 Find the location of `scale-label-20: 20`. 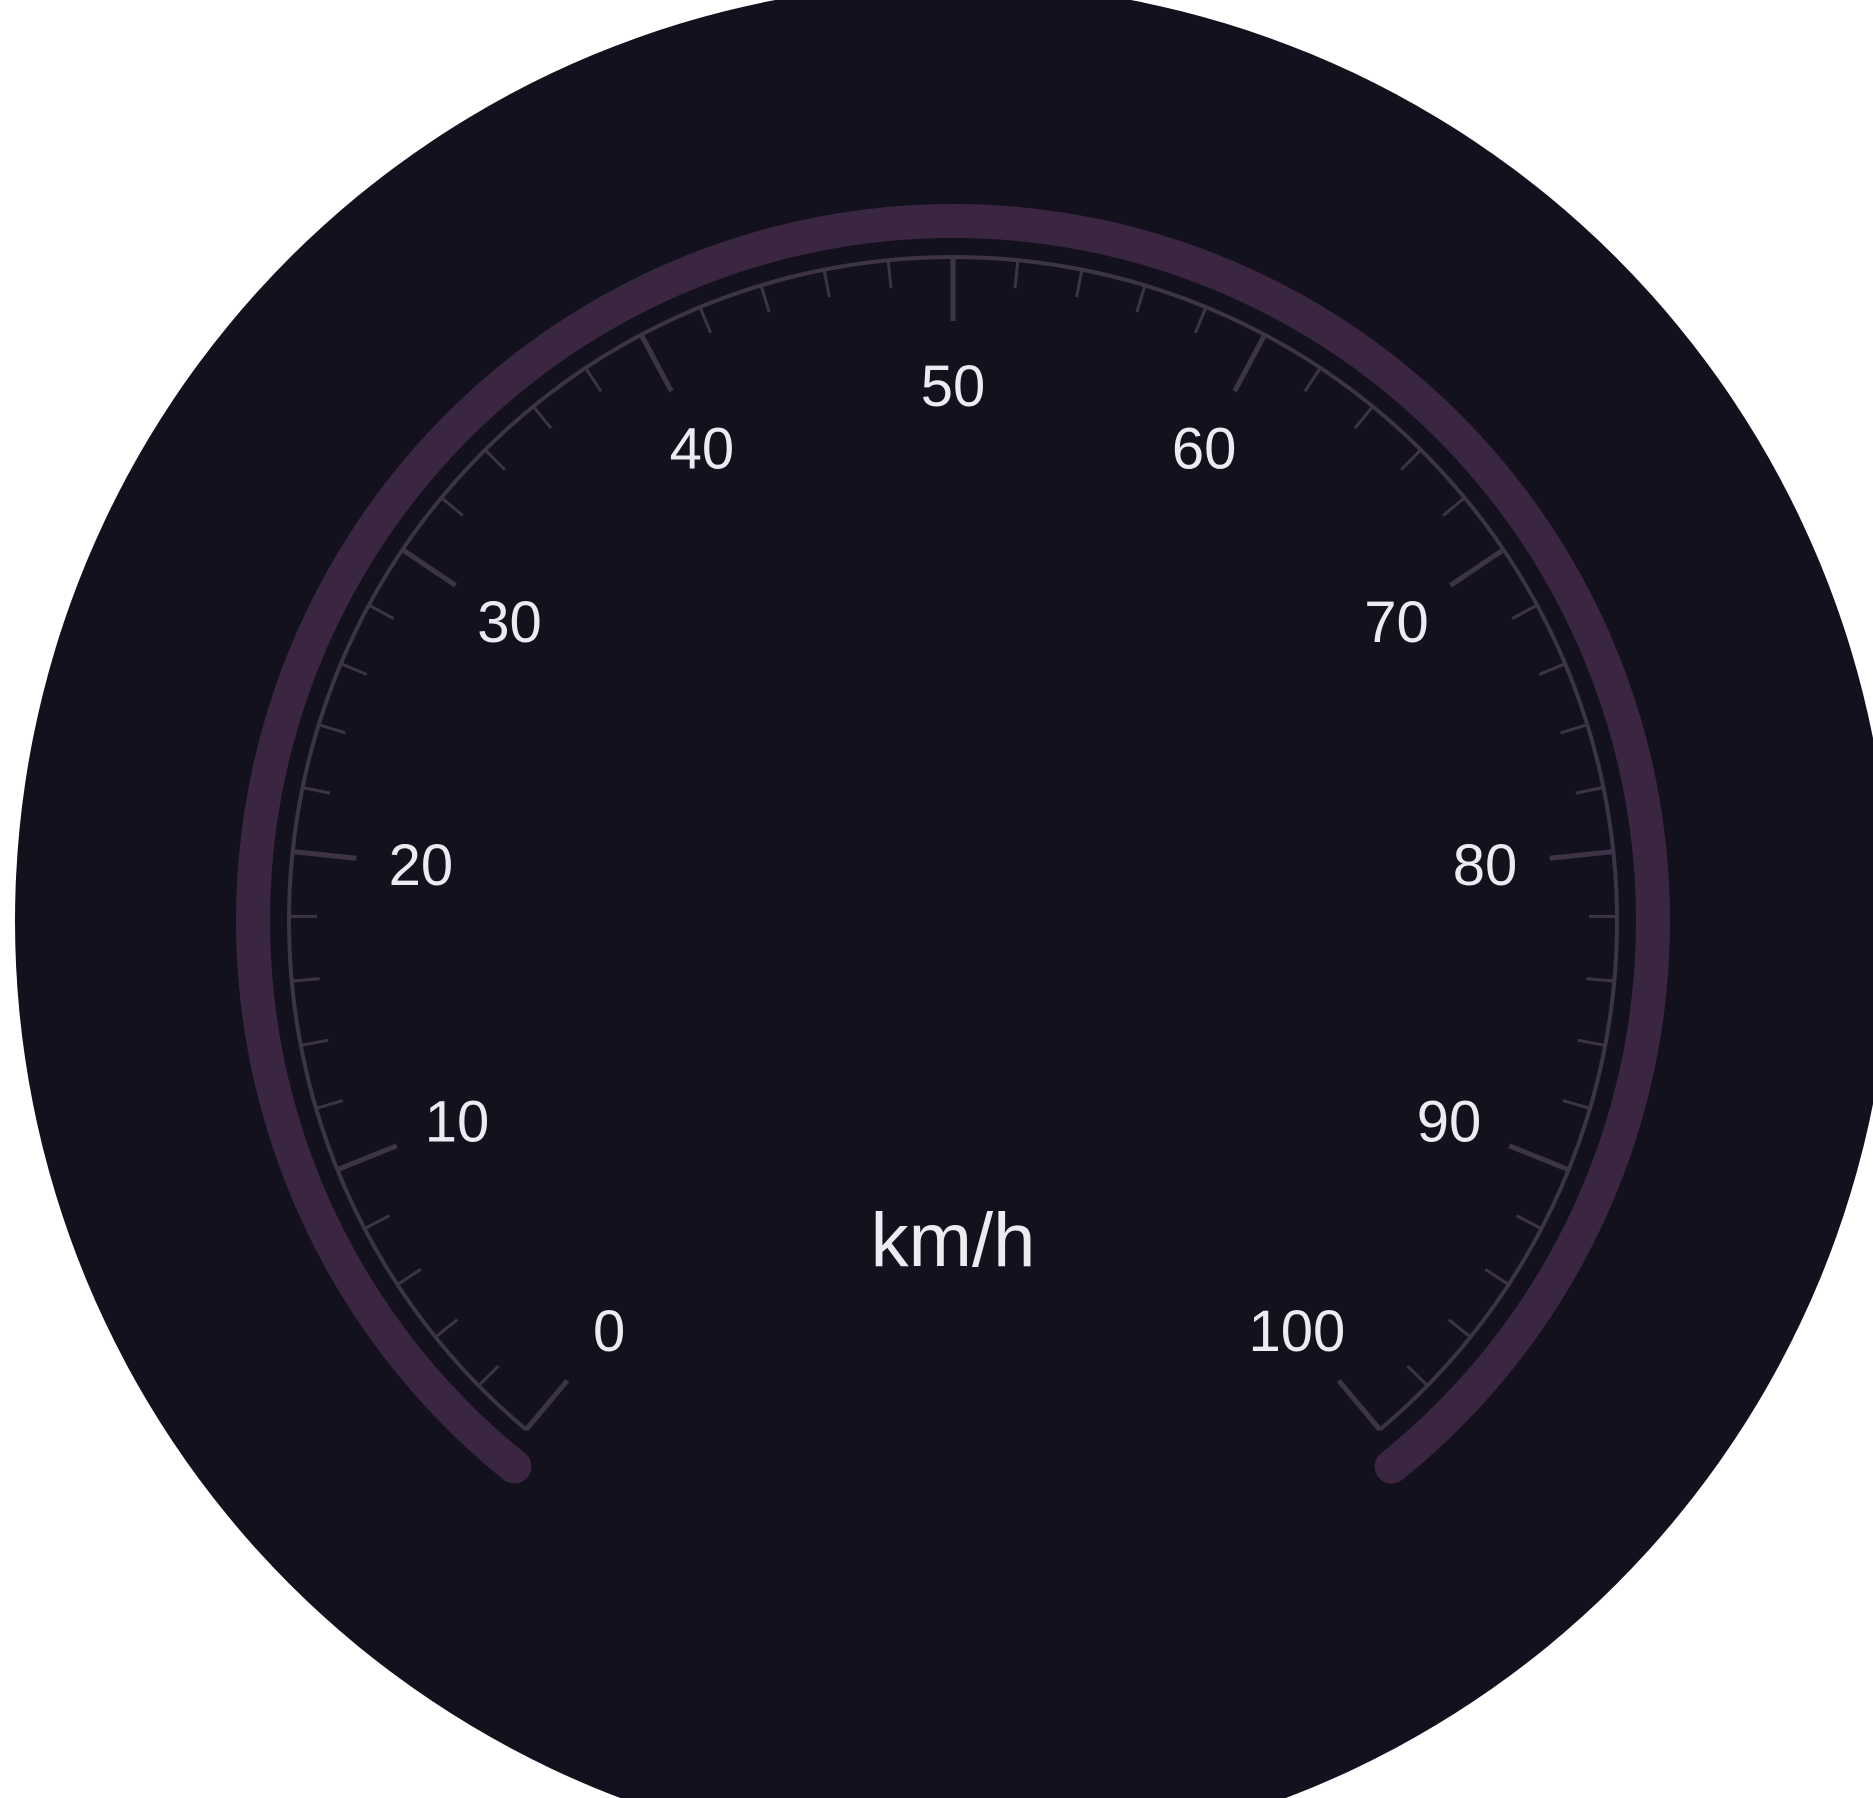

scale-label-20: 20 is located at coordinates (421, 865).